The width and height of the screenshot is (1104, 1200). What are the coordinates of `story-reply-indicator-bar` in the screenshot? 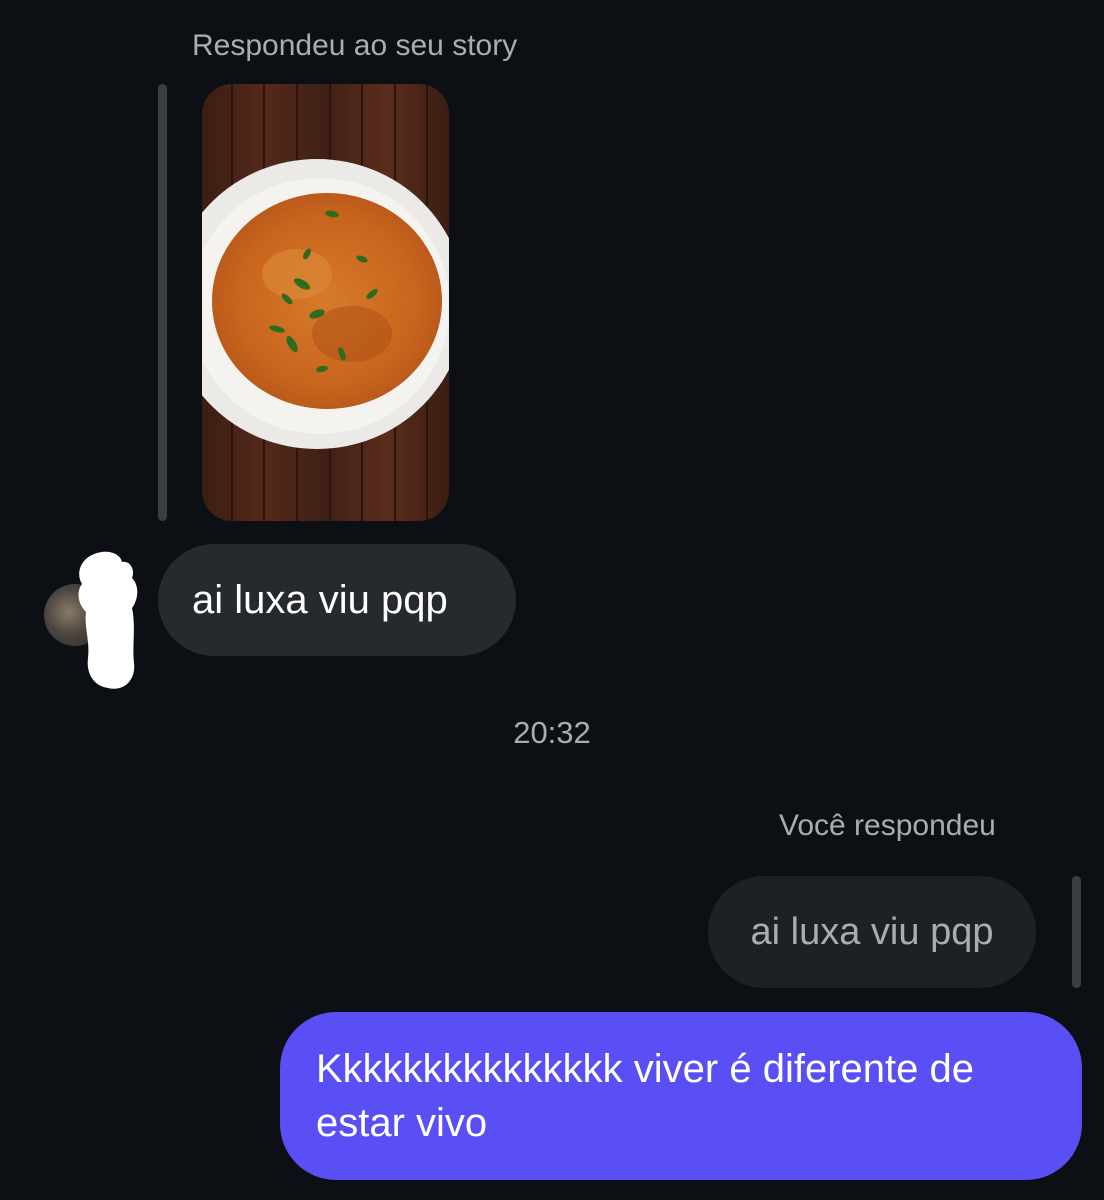 It's located at (162, 302).